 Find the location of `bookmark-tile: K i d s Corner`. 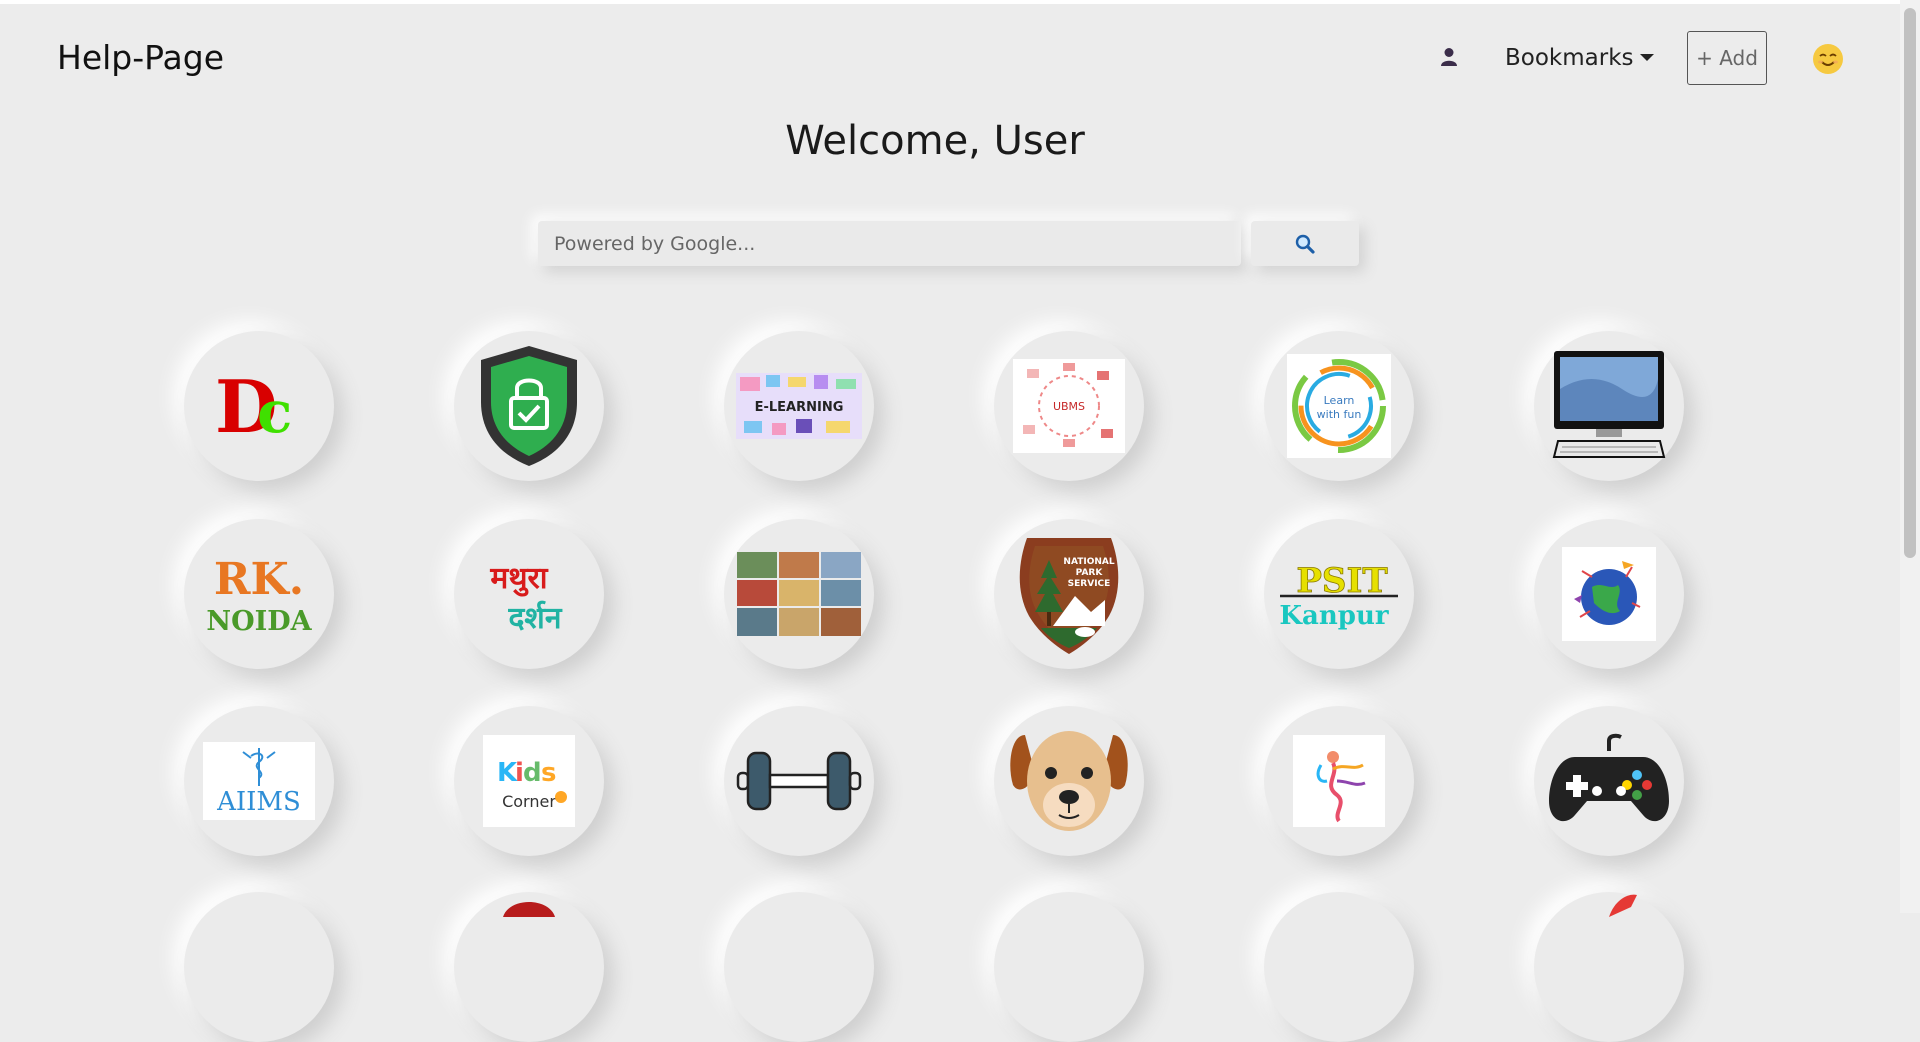

bookmark-tile: K i d s Corner is located at coordinates (529, 781).